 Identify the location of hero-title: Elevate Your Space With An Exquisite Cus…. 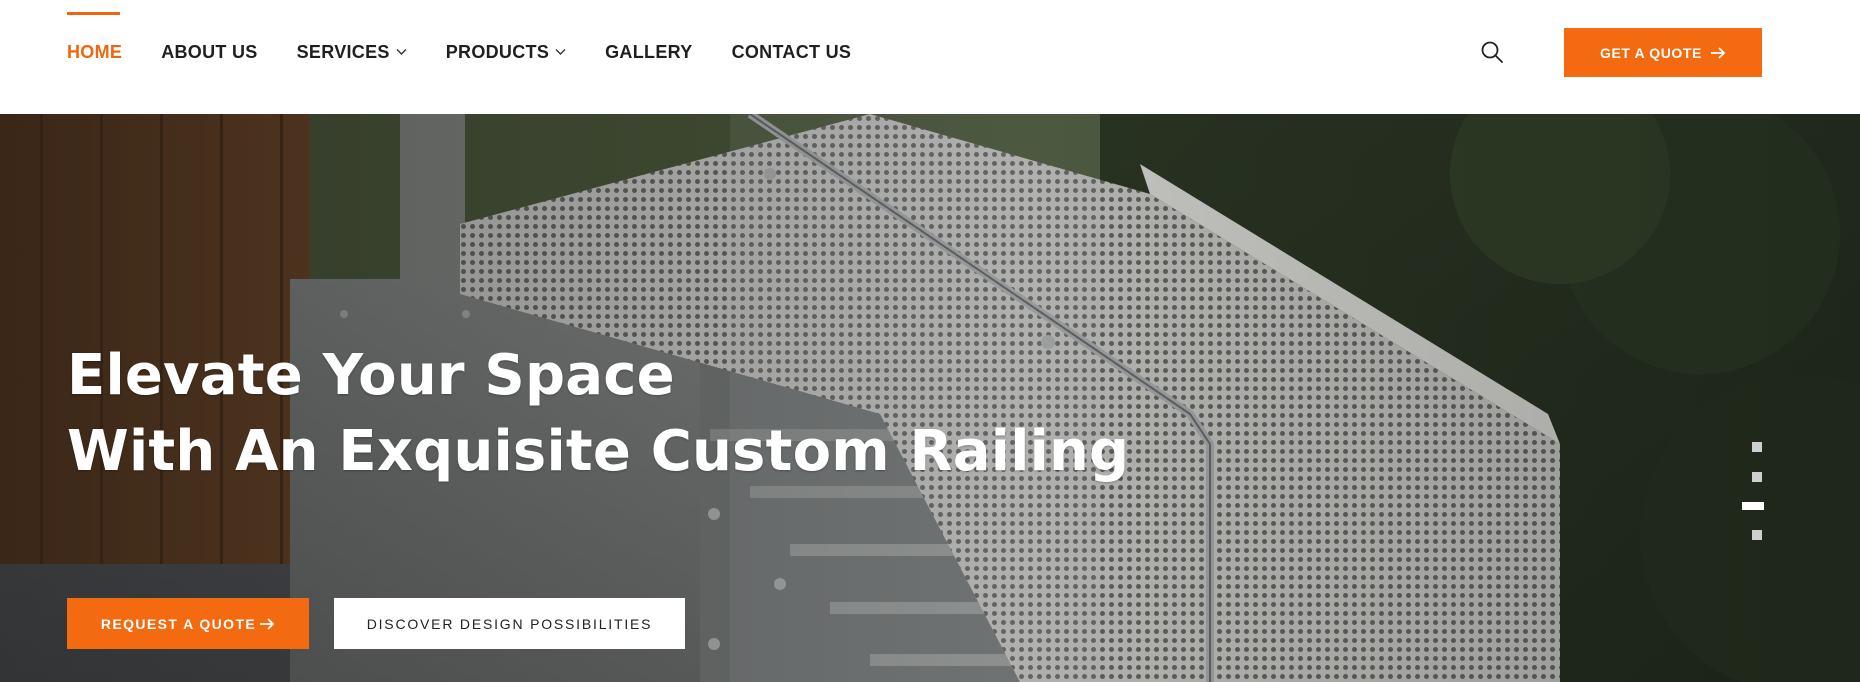
(598, 414).